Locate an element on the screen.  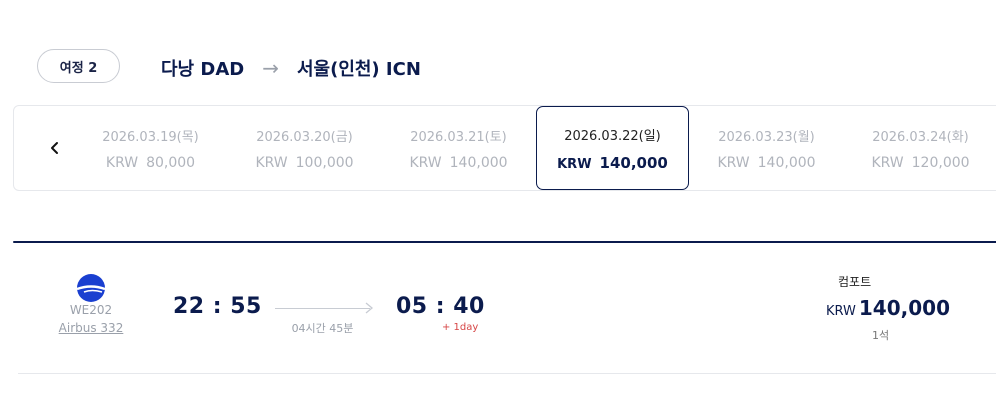
date-option-selected: 2026.03.22(일) KRW 140,000 is located at coordinates (612, 148).